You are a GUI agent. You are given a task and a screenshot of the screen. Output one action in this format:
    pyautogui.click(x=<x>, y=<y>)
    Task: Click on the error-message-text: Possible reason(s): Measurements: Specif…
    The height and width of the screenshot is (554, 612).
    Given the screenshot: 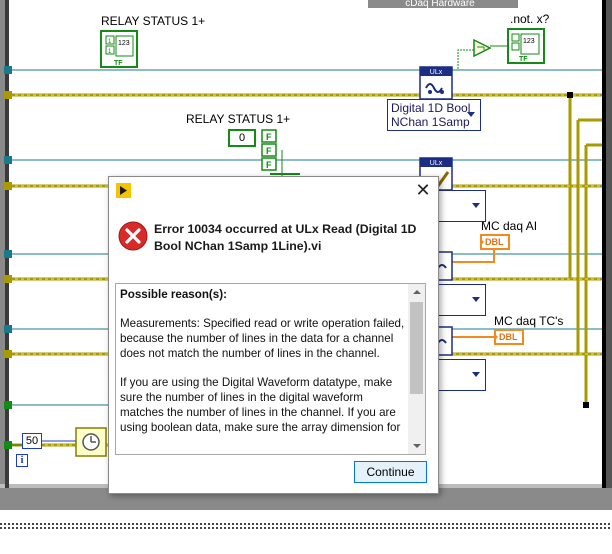 What is the action you would take?
    pyautogui.click(x=263, y=368)
    